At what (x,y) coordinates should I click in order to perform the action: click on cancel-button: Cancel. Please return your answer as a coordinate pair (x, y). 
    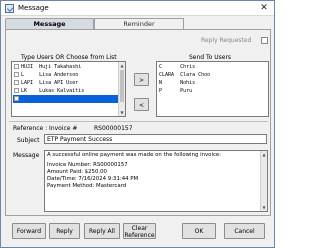
    Looking at the image, I should click on (244, 231).